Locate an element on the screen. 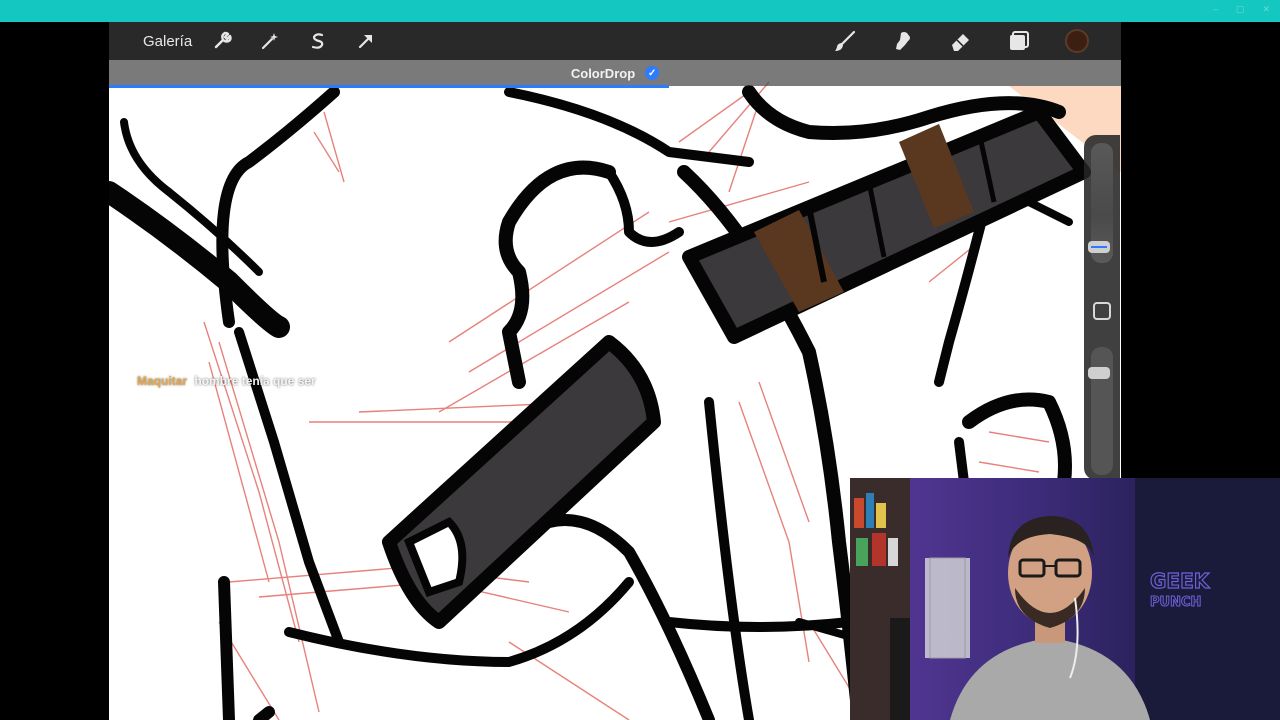 The height and width of the screenshot is (720, 1280). transform-icon is located at coordinates (366, 41).